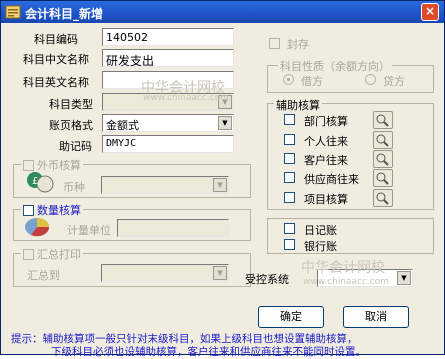 Image resolution: width=445 pixels, height=359 pixels. What do you see at coordinates (289, 197) in the screenshot?
I see `aux-project-checkbox` at bounding box center [289, 197].